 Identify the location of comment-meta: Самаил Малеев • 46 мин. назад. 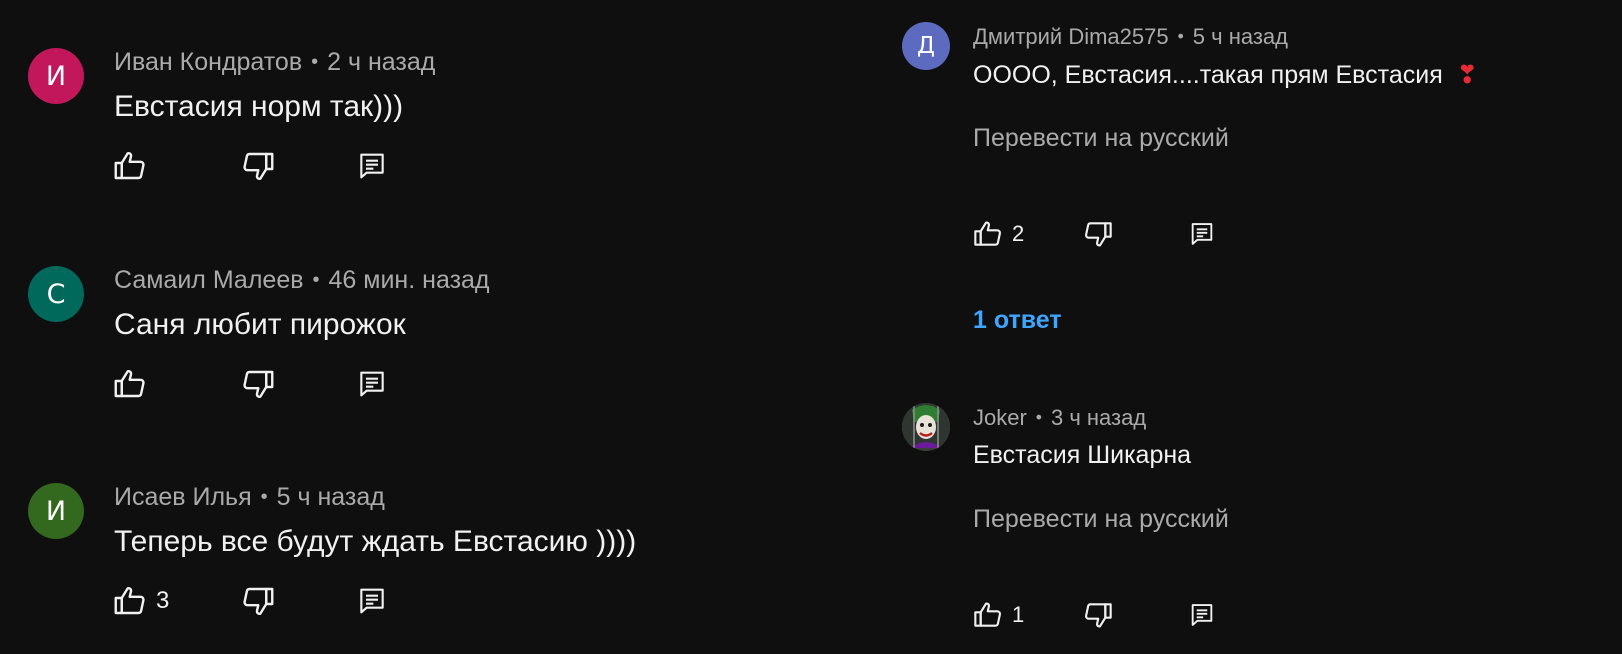
(302, 280).